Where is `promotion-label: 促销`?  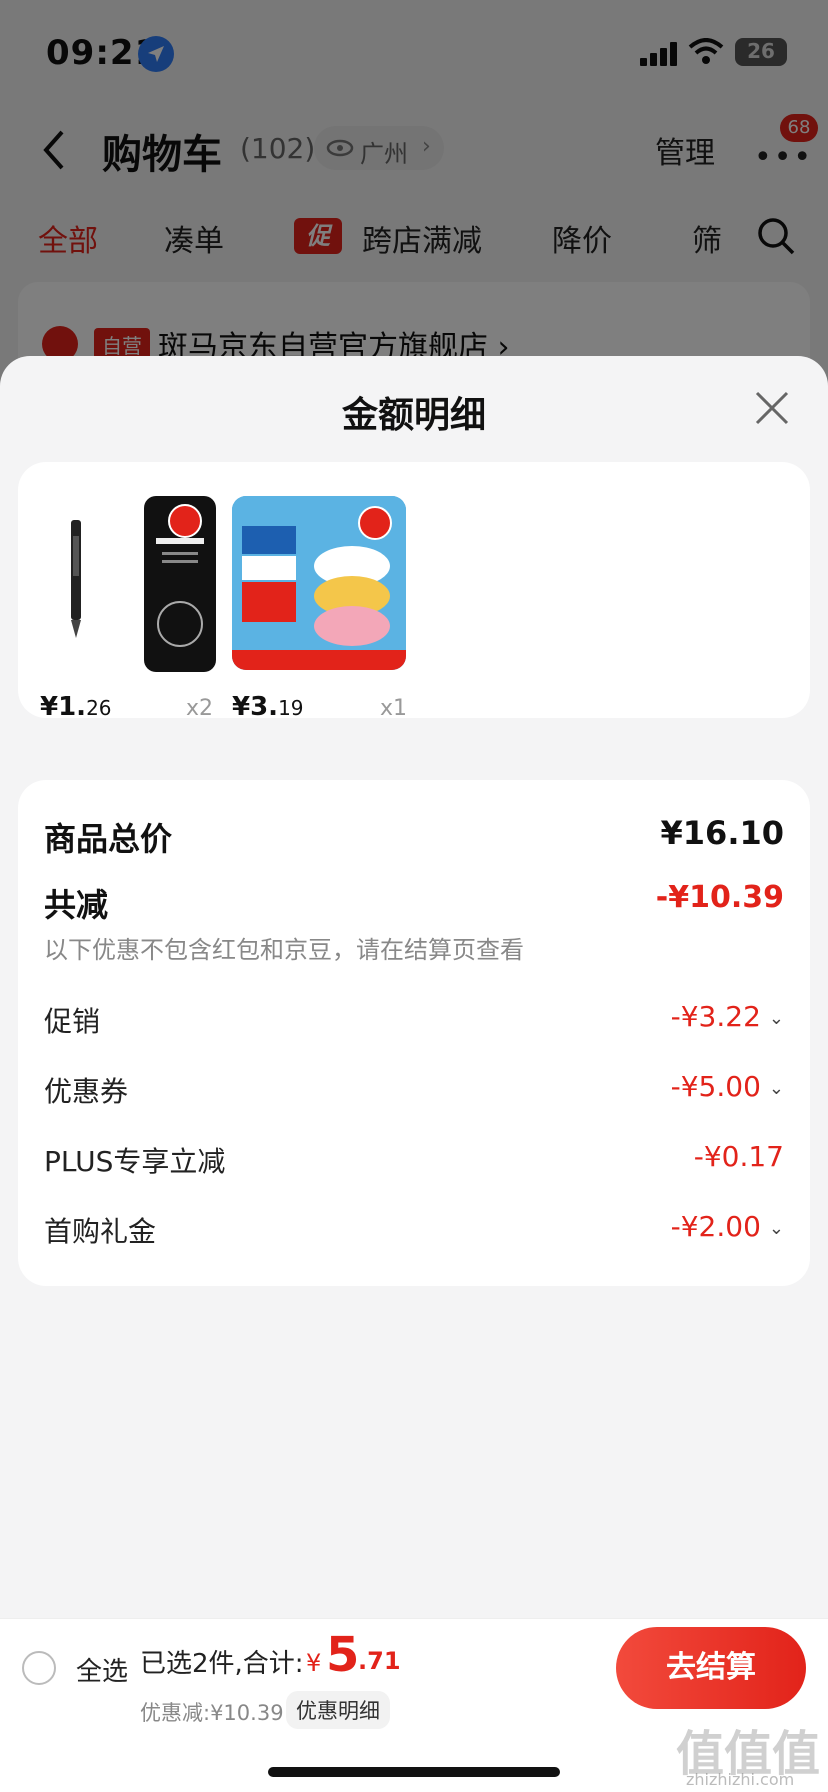 promotion-label: 促销 is located at coordinates (72, 1021).